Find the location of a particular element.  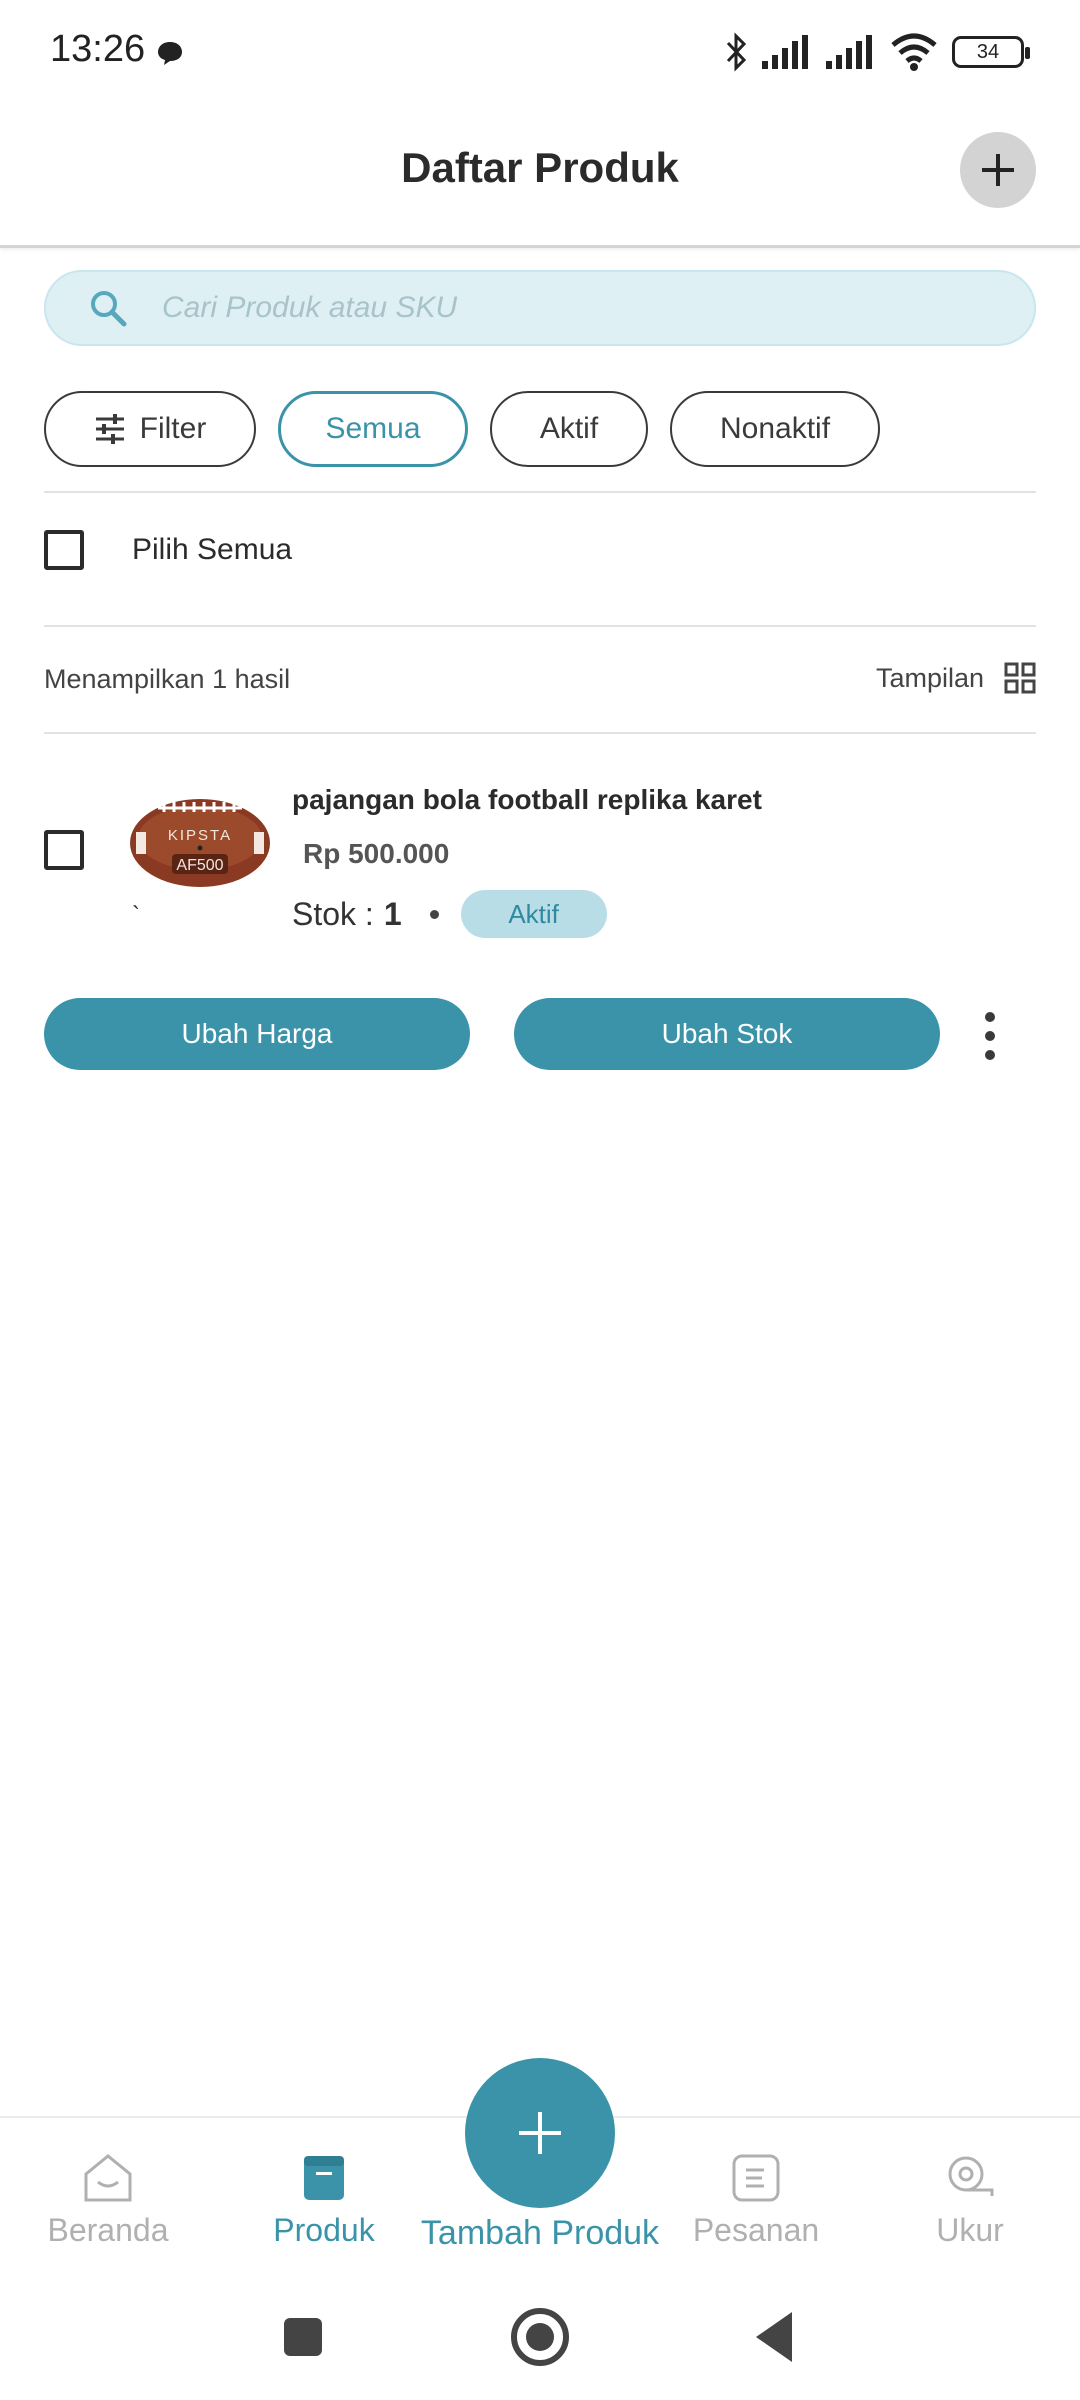

nav-item-beranda: Beranda is located at coordinates (108, 2199).